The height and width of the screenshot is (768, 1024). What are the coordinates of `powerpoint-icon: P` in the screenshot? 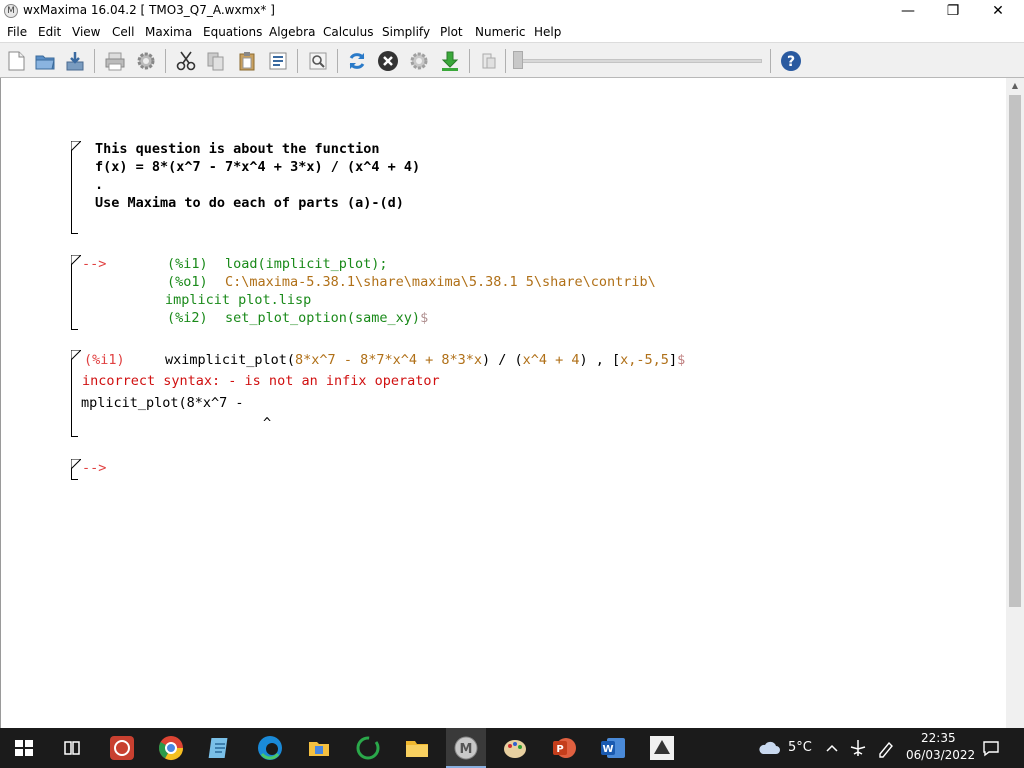 It's located at (564, 748).